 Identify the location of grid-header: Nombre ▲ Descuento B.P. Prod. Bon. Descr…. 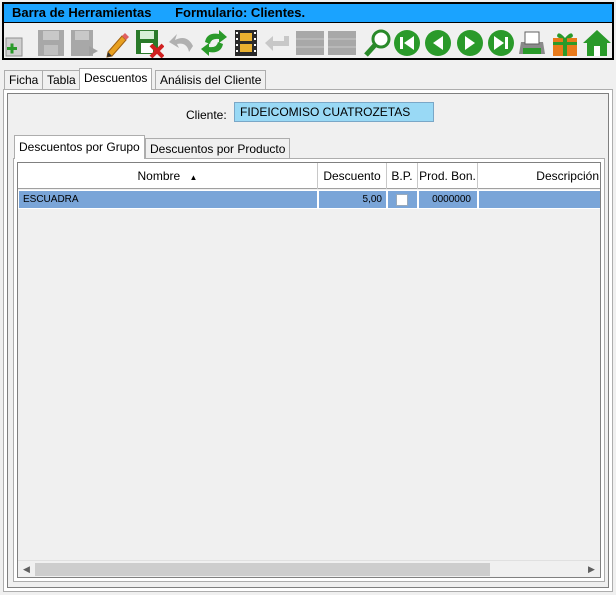
(309, 176).